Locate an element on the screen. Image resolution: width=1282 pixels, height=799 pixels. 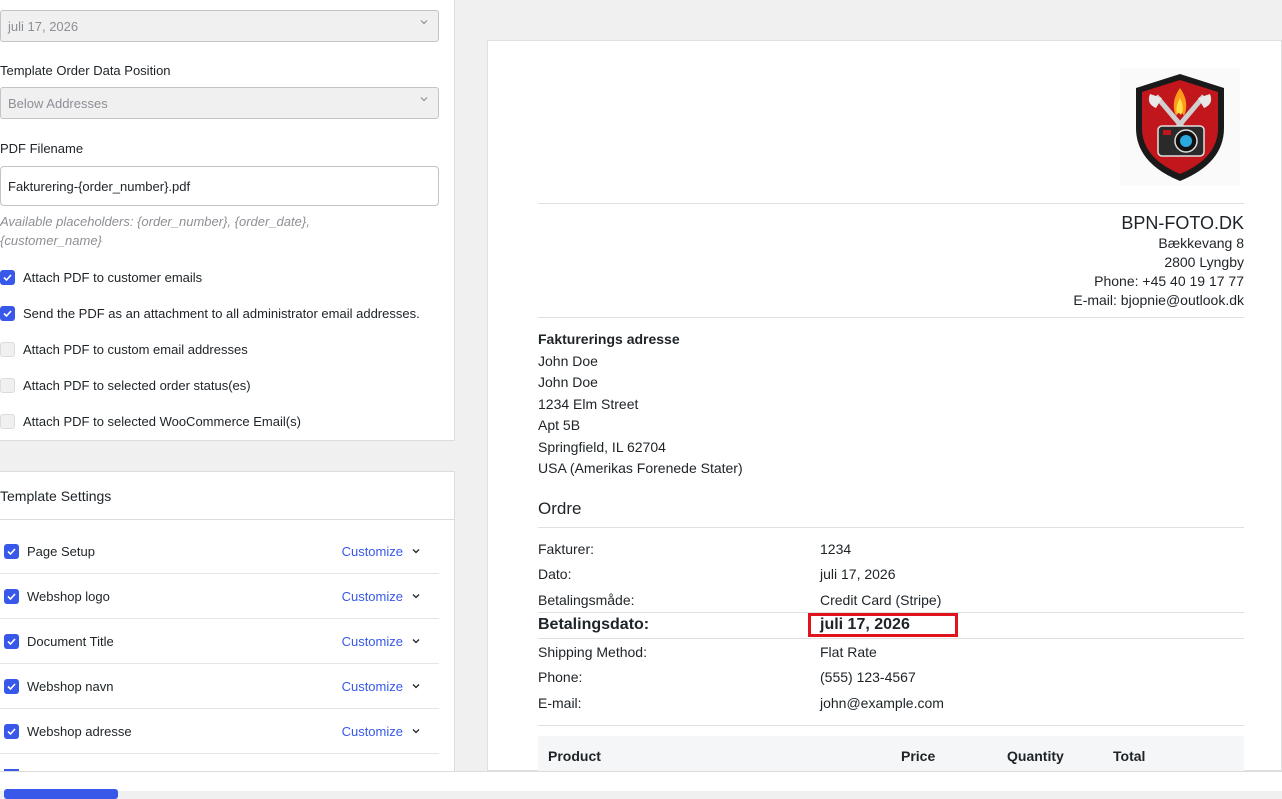
attach-customer-emails-checkbox: Attach PDF to customer emails is located at coordinates (101, 277).